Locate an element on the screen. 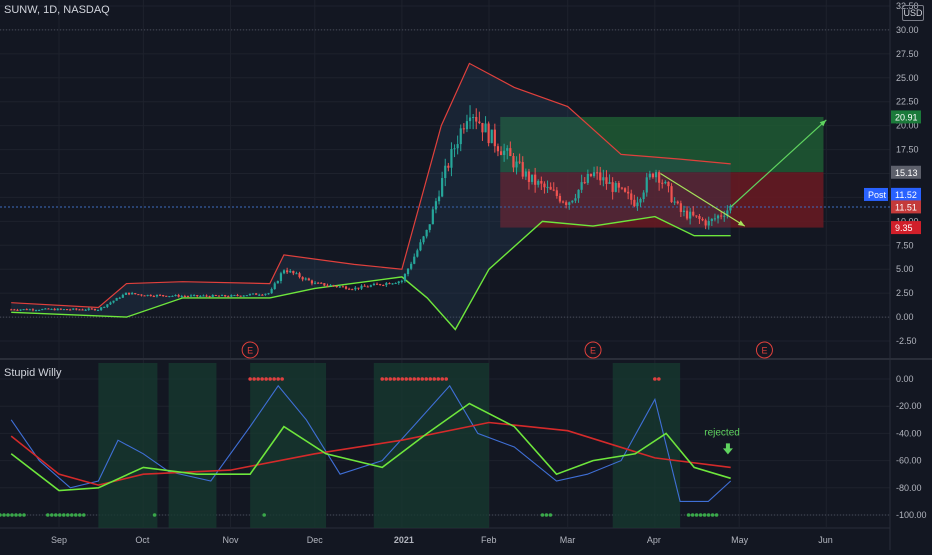 The image size is (932, 555). price-axis-label: 30.00 is located at coordinates (907, 30).